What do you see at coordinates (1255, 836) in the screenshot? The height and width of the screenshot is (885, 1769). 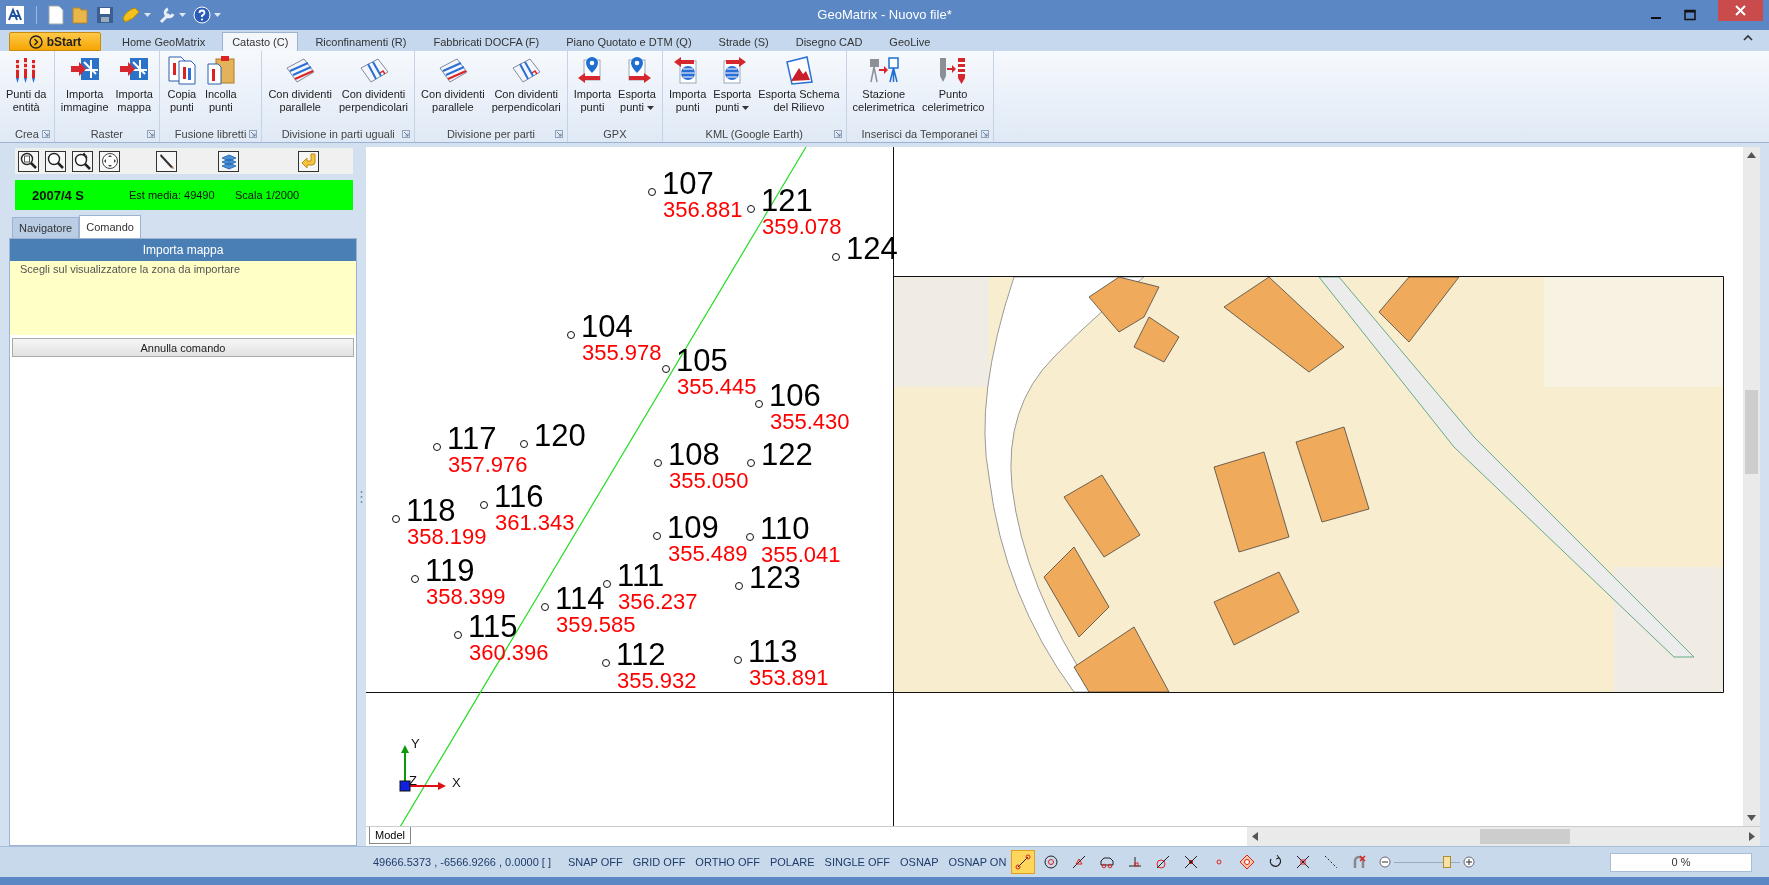 I see `left-arrow-icon` at bounding box center [1255, 836].